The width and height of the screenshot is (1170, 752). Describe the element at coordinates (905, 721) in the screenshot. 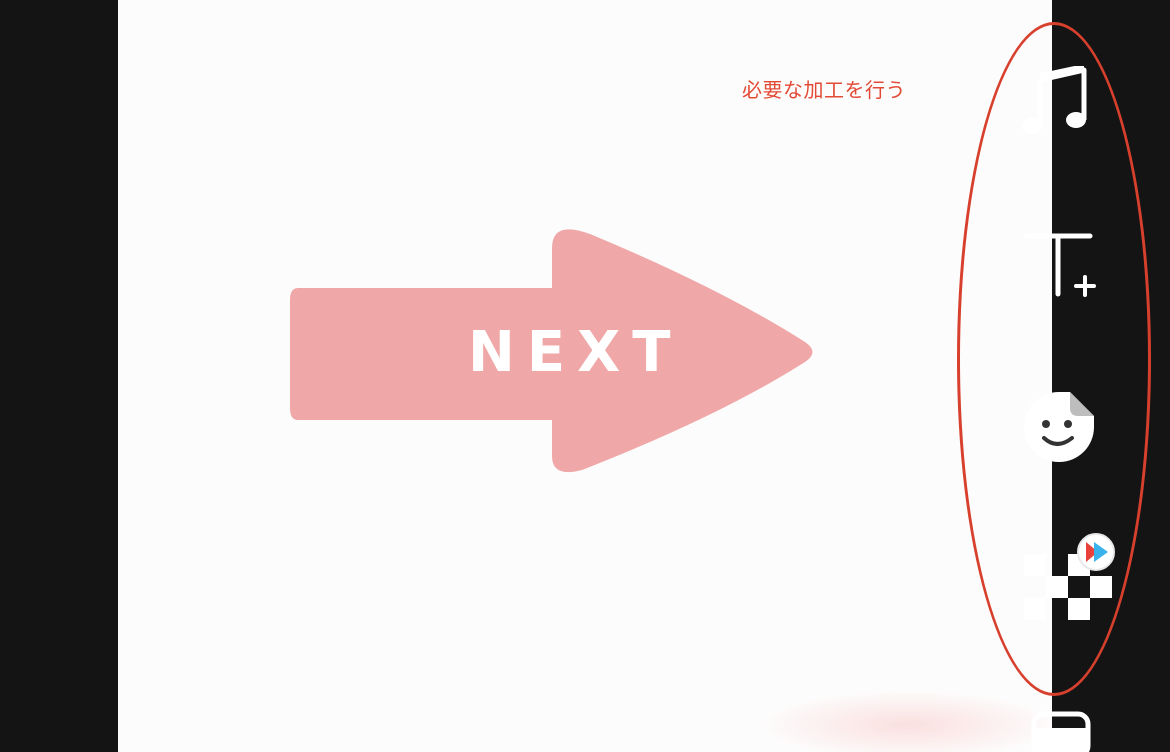

I see `canvas-glow` at that location.